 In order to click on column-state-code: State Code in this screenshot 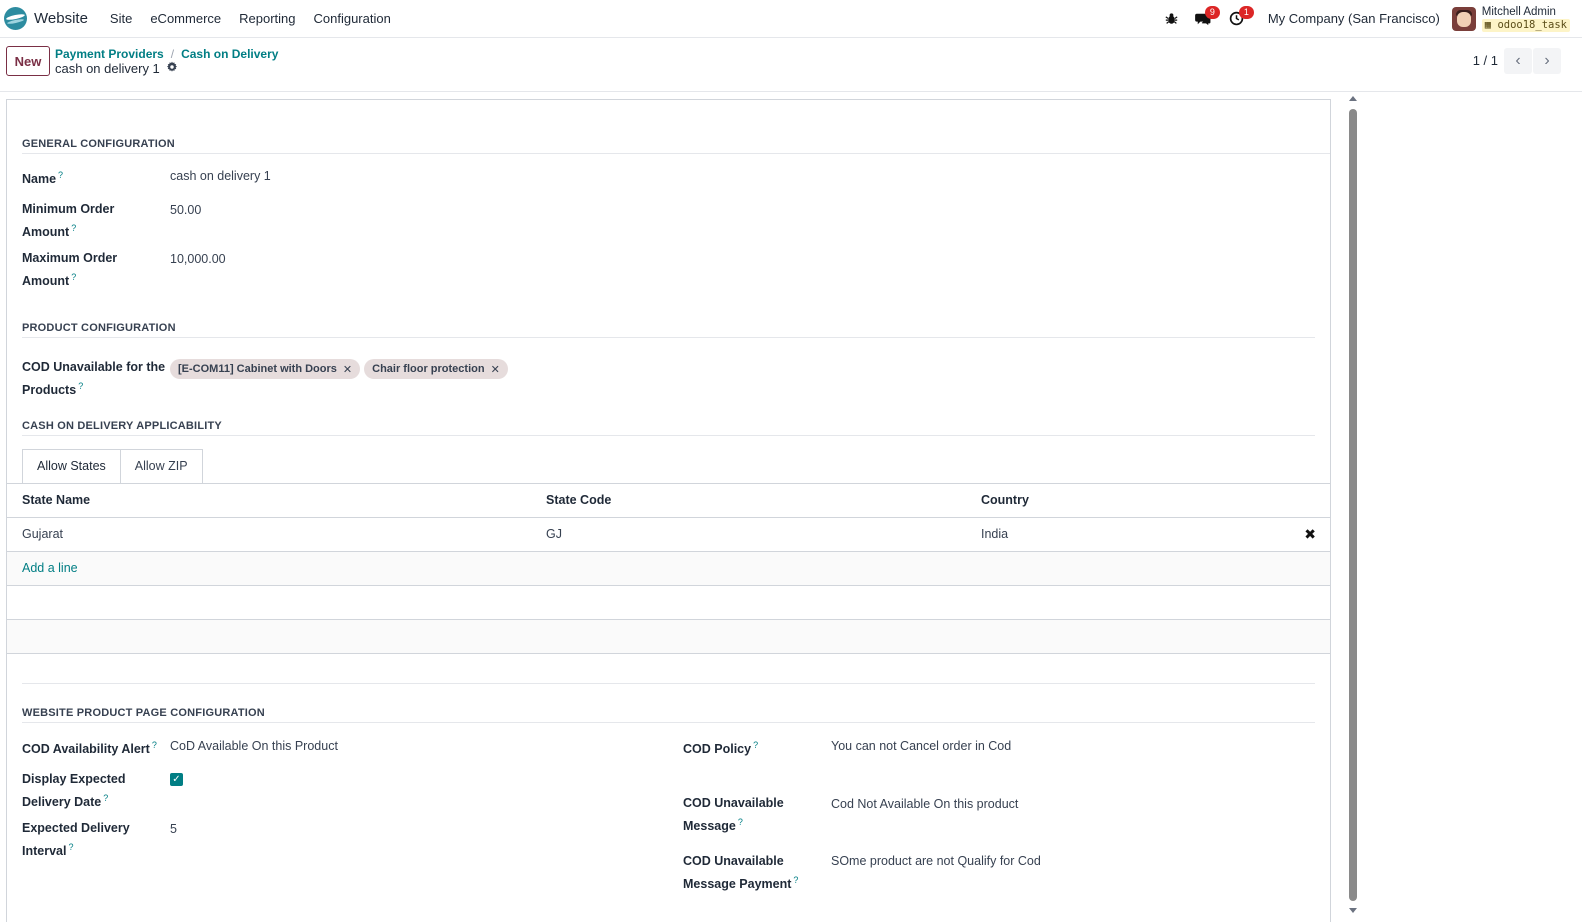, I will do `click(578, 500)`.